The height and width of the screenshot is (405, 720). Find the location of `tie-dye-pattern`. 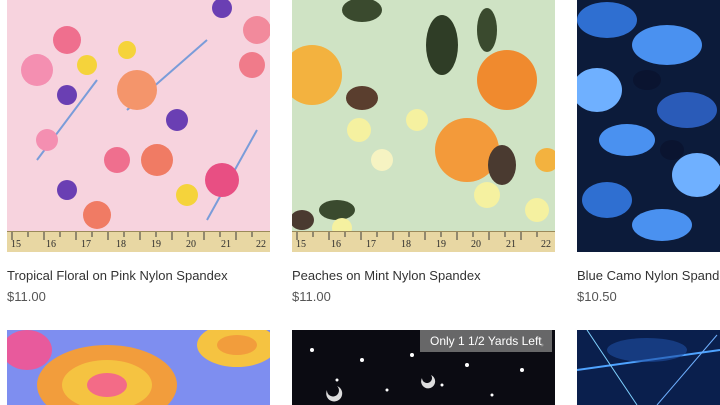

tie-dye-pattern is located at coordinates (138, 367).